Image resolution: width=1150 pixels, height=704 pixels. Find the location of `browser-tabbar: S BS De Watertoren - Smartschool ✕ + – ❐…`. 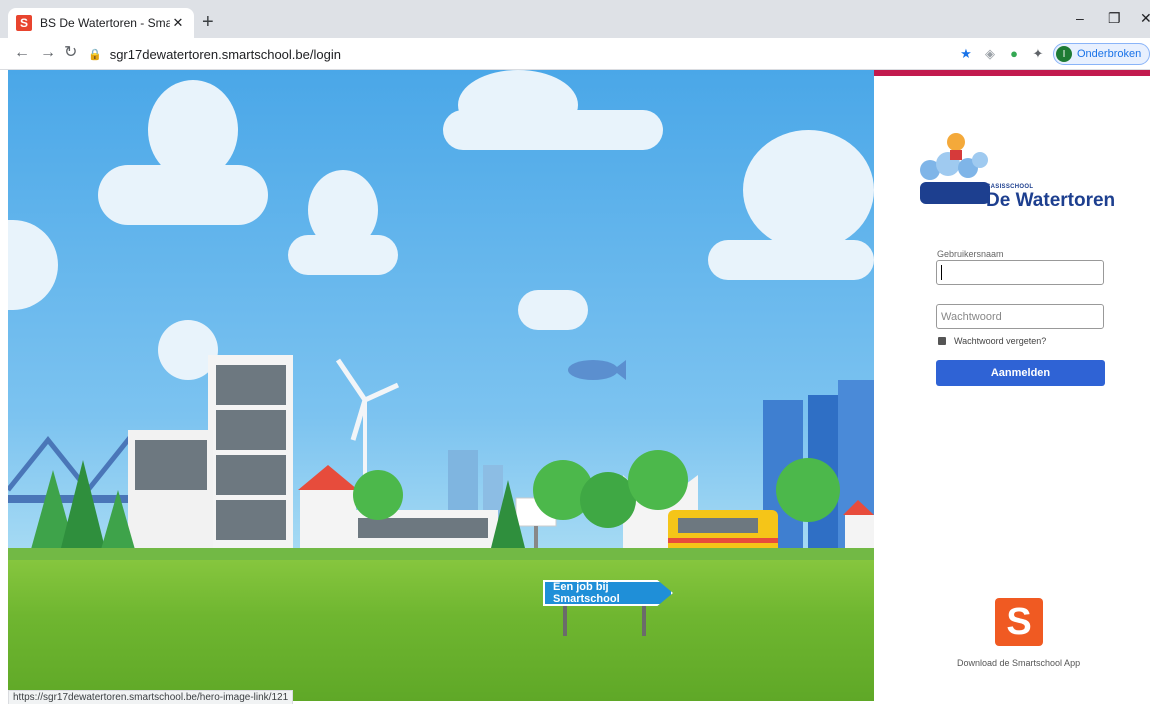

browser-tabbar: S BS De Watertoren - Smartschool ✕ + – ❐… is located at coordinates (575, 19).